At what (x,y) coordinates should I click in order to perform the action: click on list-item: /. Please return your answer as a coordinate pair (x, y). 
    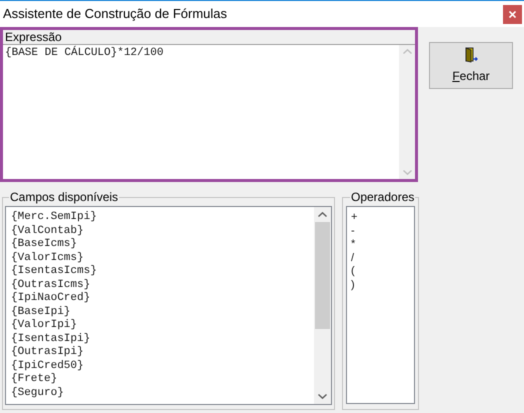
    Looking at the image, I should click on (352, 258).